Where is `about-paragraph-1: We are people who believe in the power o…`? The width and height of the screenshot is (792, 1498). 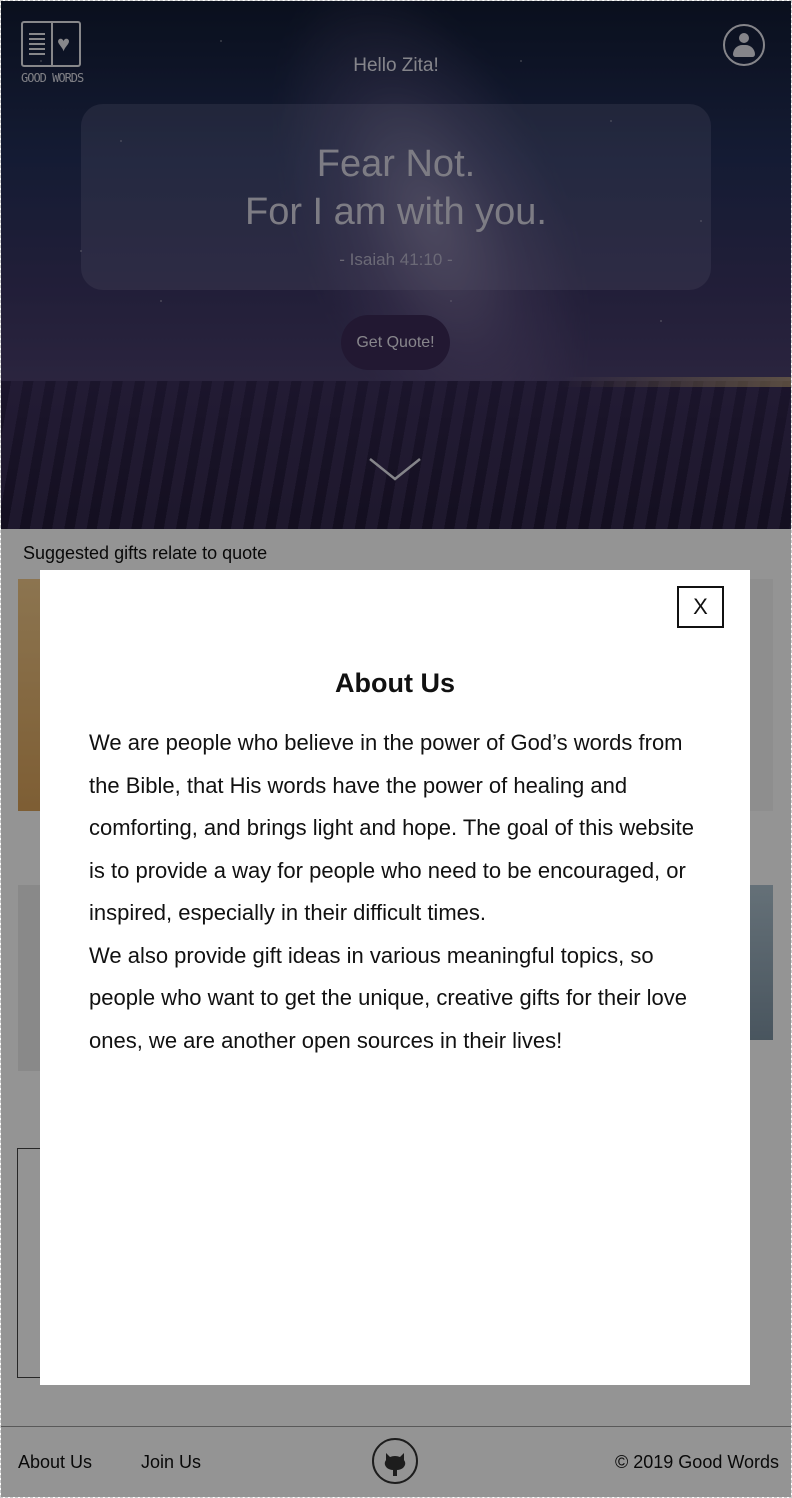
about-paragraph-1: We are people who believe in the power o… is located at coordinates (391, 827).